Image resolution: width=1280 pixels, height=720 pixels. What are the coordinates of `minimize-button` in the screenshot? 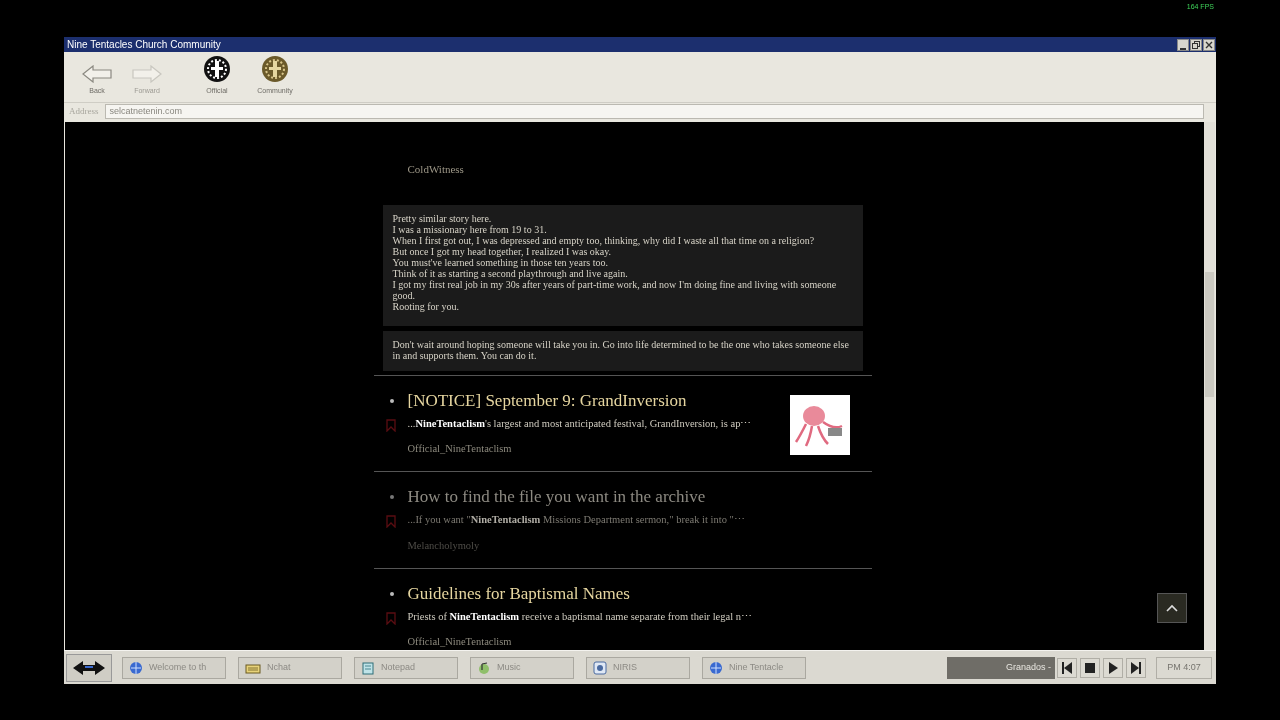 It's located at (1183, 44).